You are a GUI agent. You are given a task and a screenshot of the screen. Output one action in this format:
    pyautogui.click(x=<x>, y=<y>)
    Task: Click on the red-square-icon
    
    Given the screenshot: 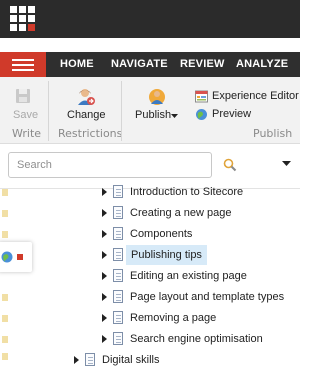 What is the action you would take?
    pyautogui.click(x=20, y=257)
    